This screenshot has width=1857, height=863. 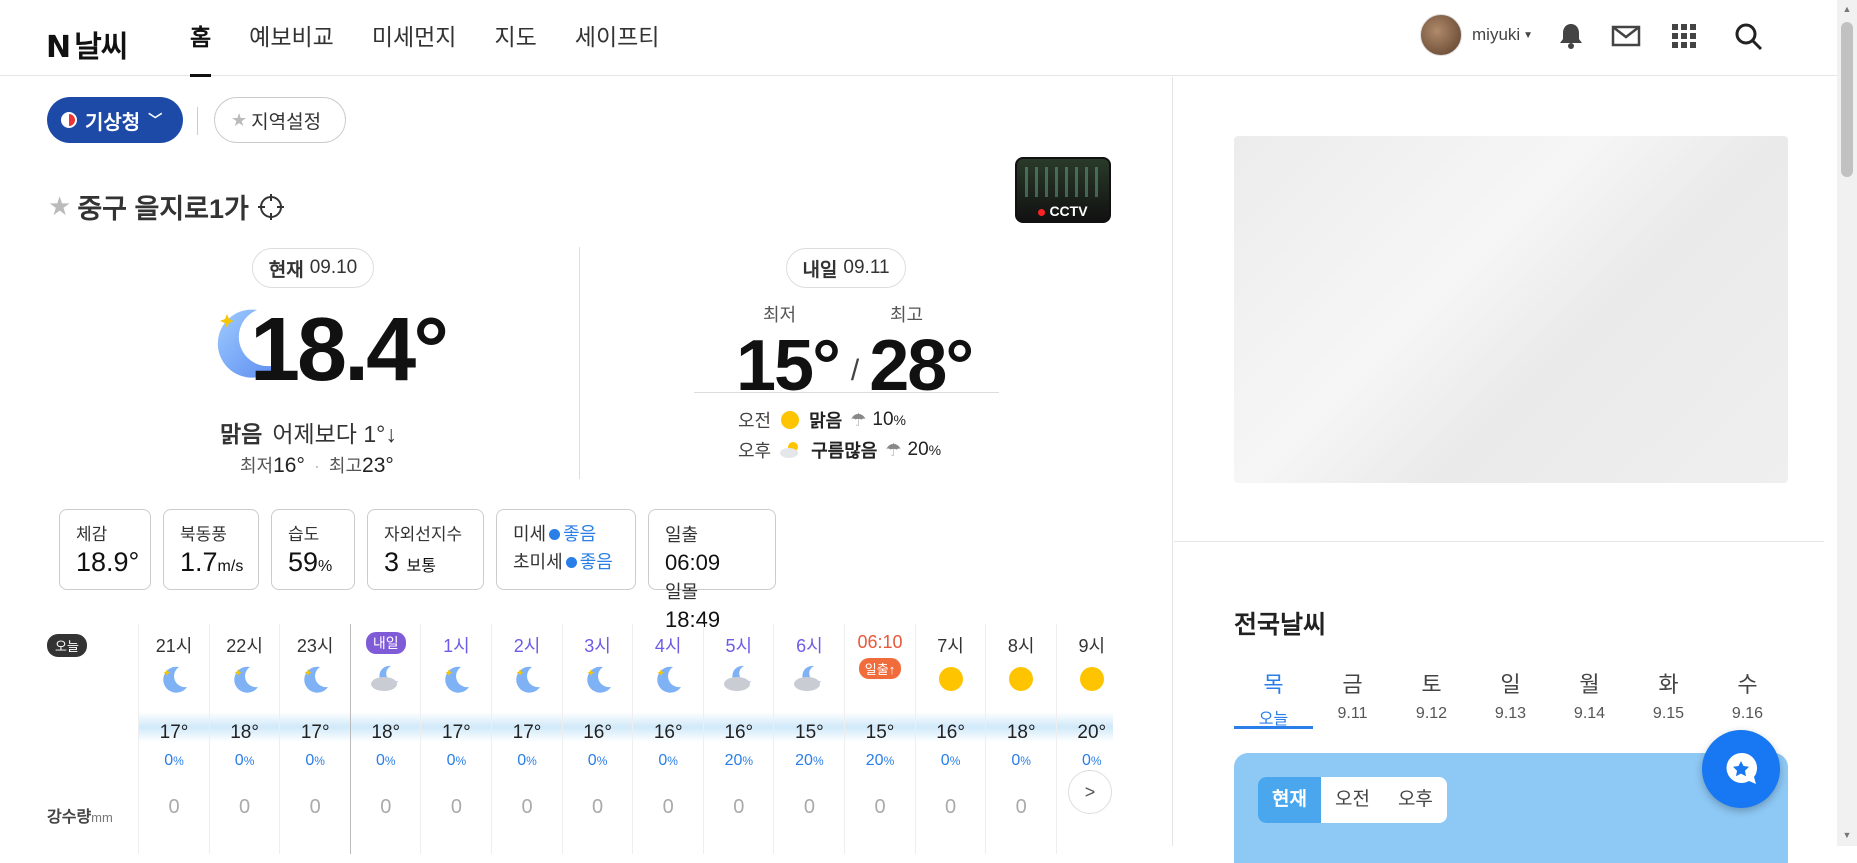 What do you see at coordinates (617, 38) in the screenshot?
I see `nav-safety: 세이프티` at bounding box center [617, 38].